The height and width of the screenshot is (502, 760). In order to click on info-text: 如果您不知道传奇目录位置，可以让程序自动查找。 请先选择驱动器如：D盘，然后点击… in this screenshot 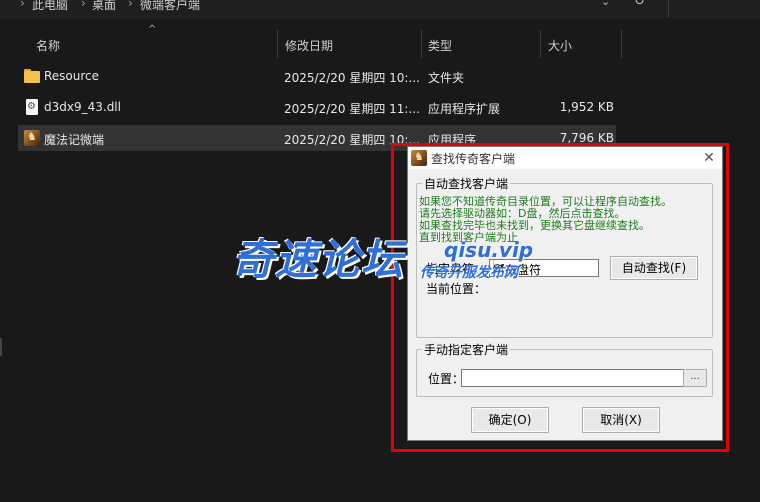, I will do `click(545, 220)`.